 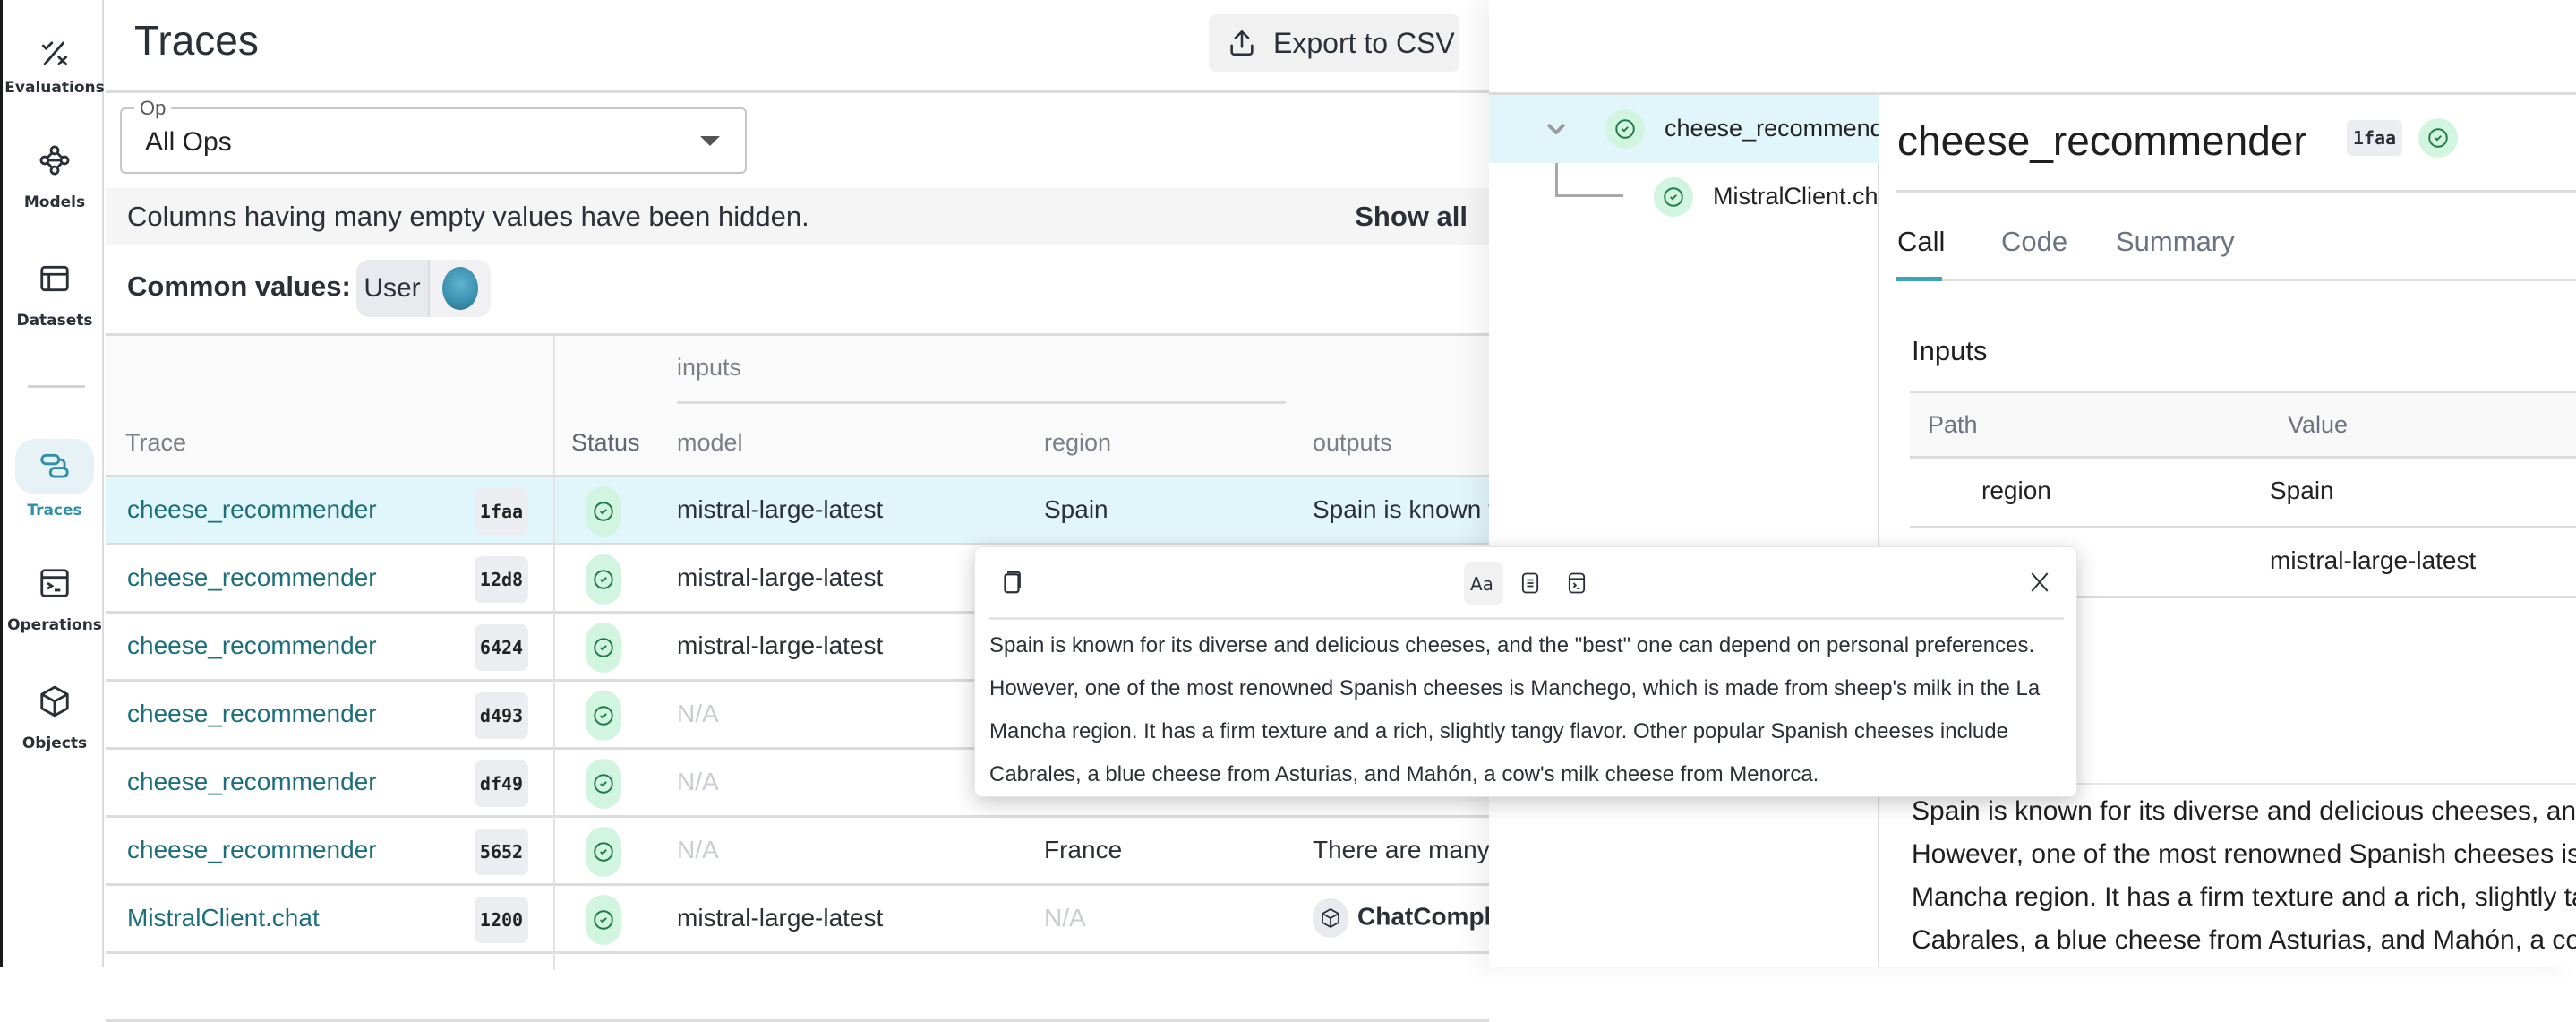 What do you see at coordinates (1352, 443) in the screenshot?
I see `col-outputs: outputs` at bounding box center [1352, 443].